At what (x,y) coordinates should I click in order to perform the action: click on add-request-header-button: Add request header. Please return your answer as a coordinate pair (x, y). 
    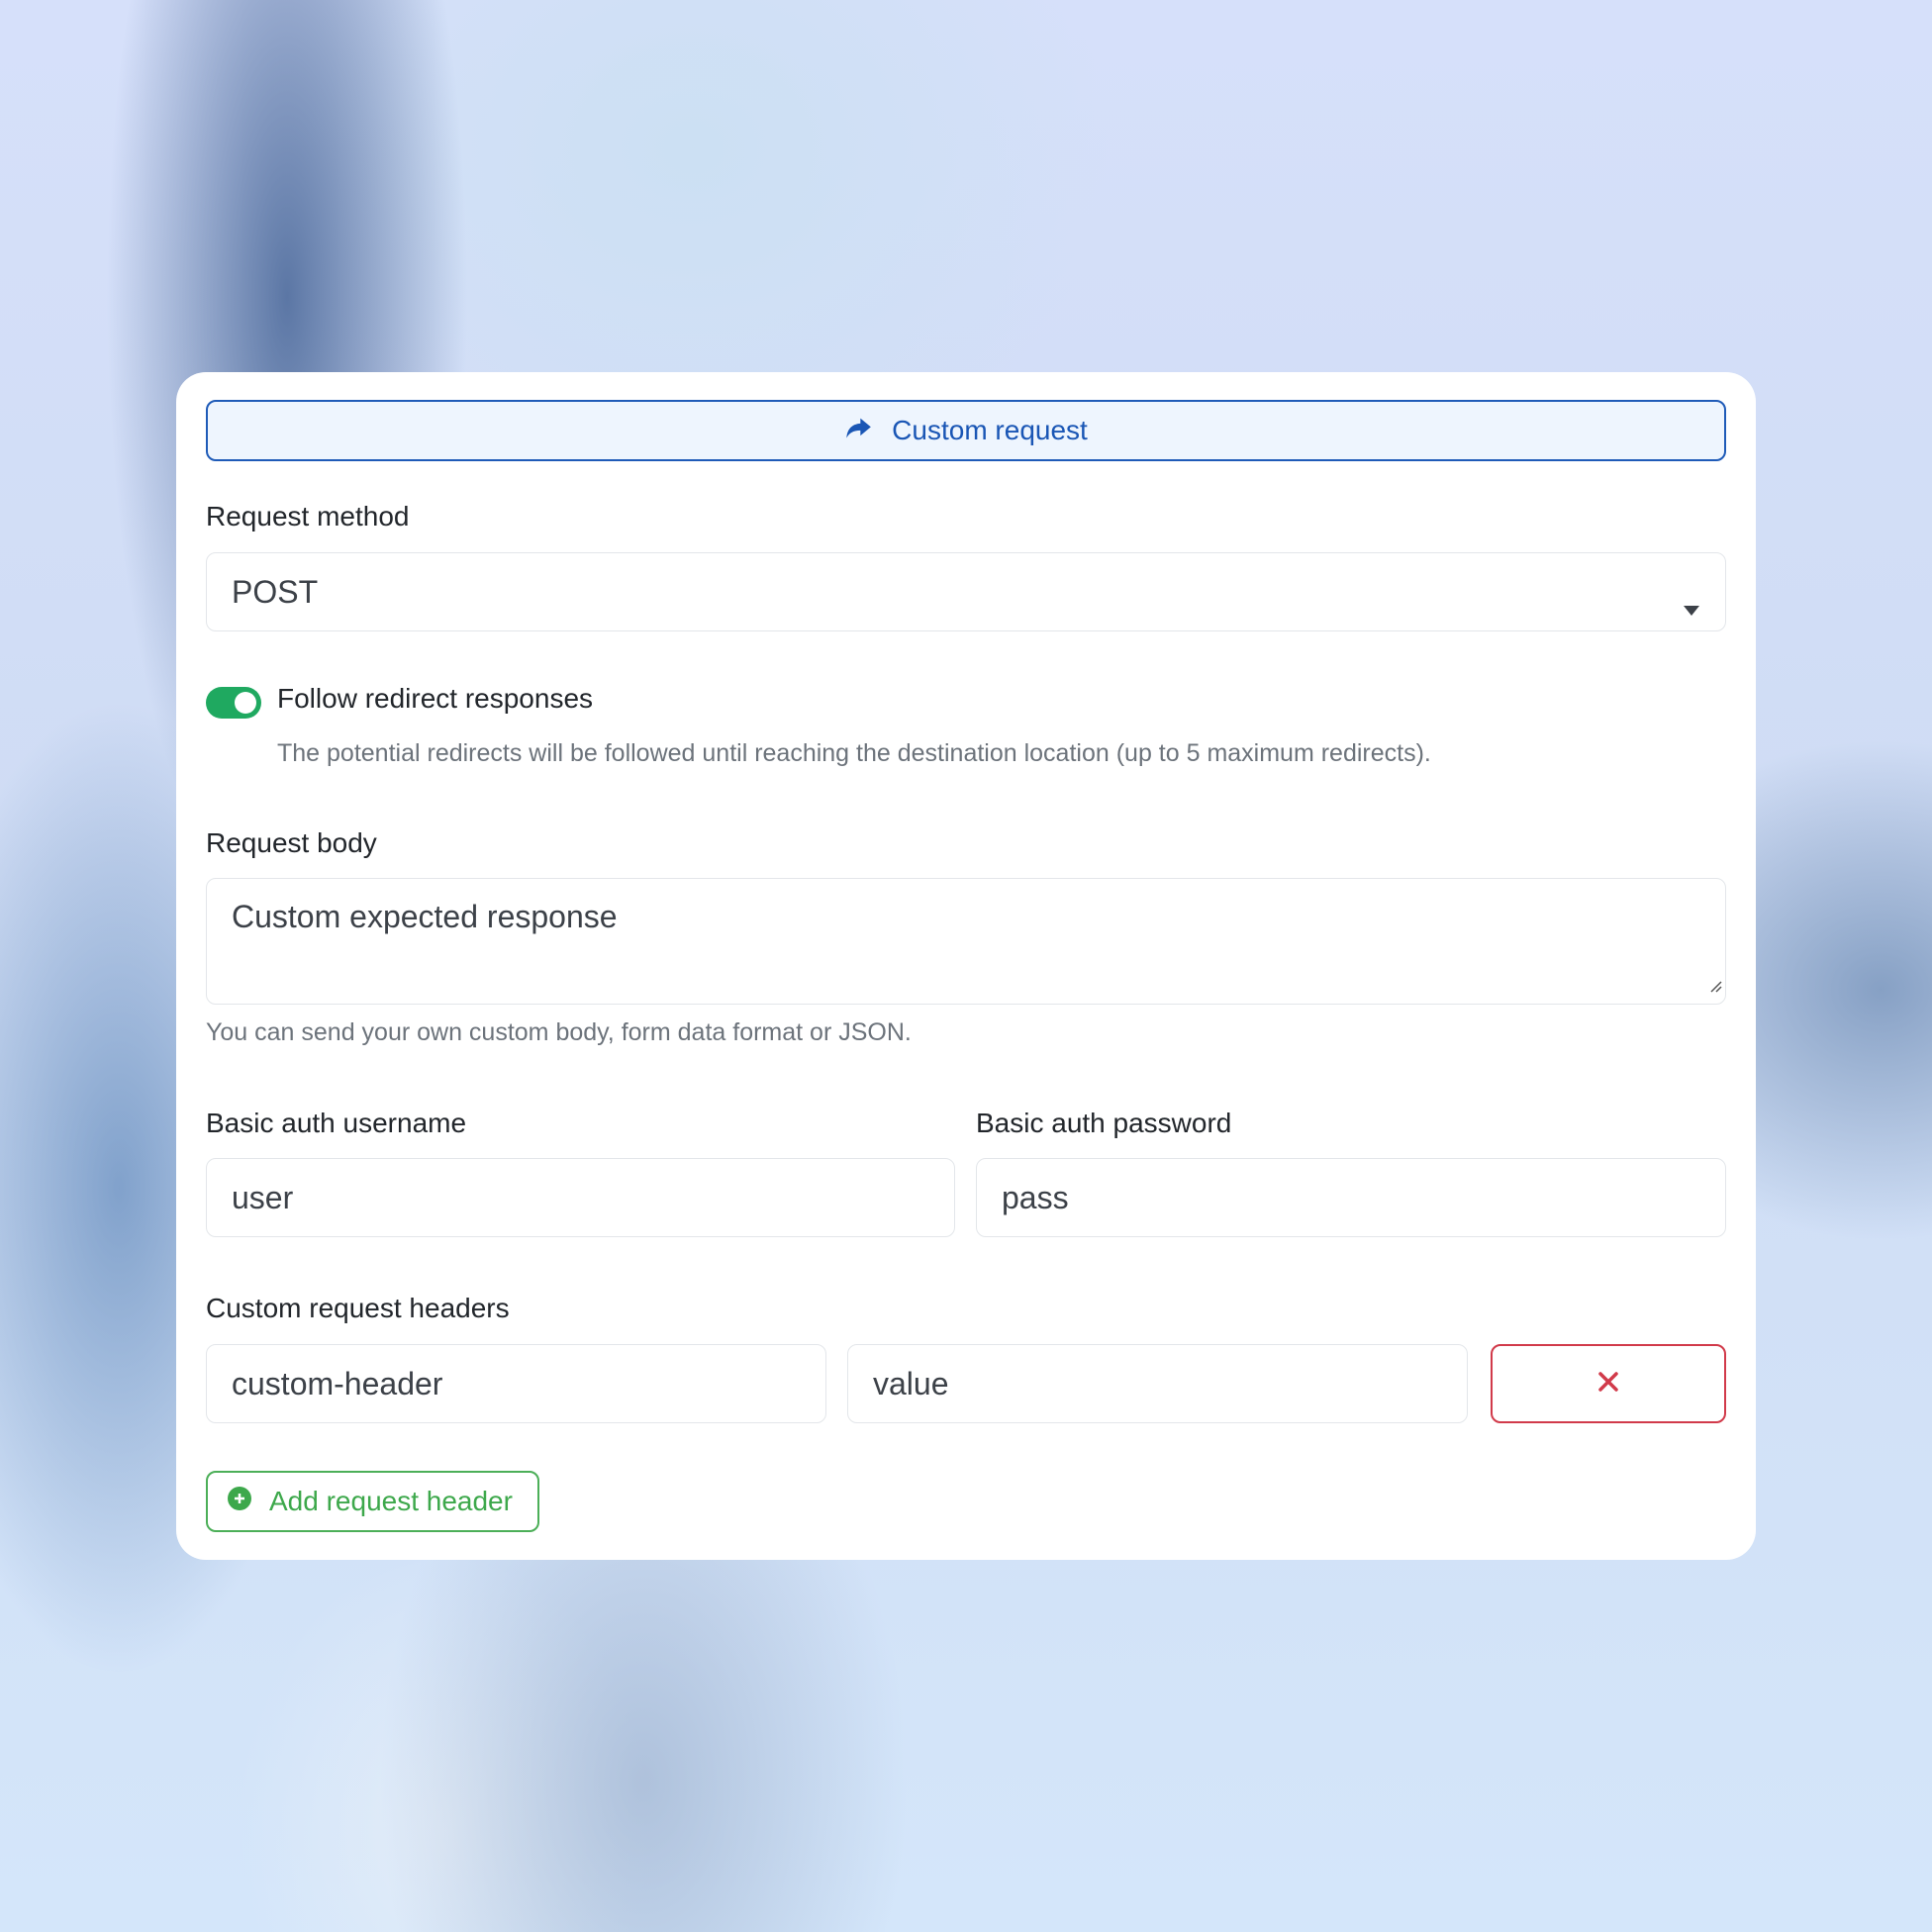
    Looking at the image, I should click on (372, 1501).